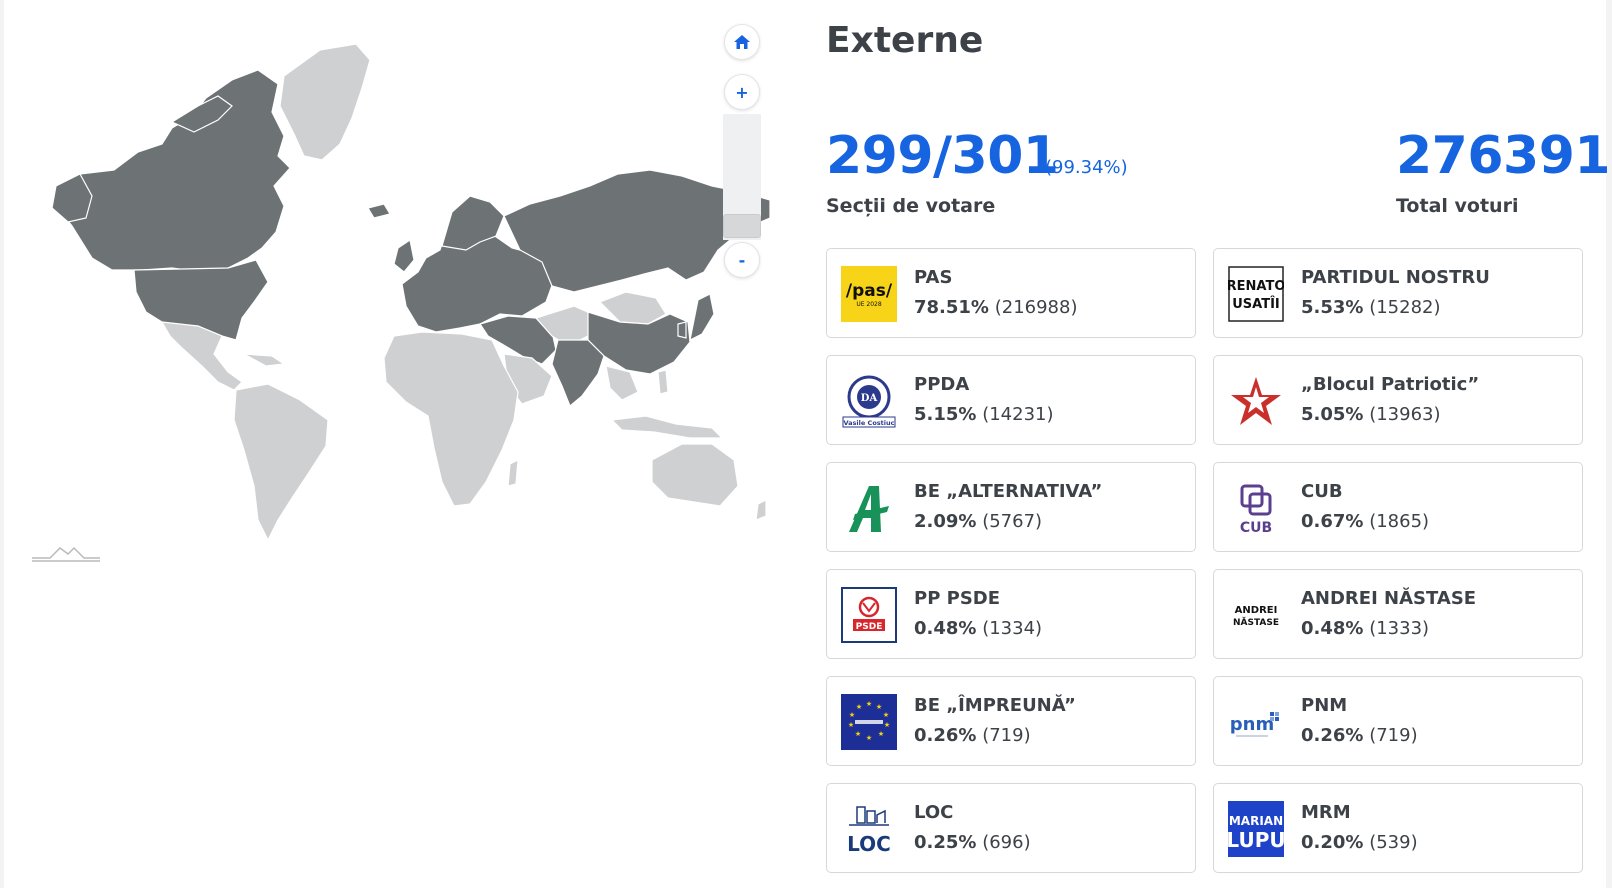 This screenshot has height=888, width=1612. I want to click on party-percent: 5.53%, so click(1332, 307).